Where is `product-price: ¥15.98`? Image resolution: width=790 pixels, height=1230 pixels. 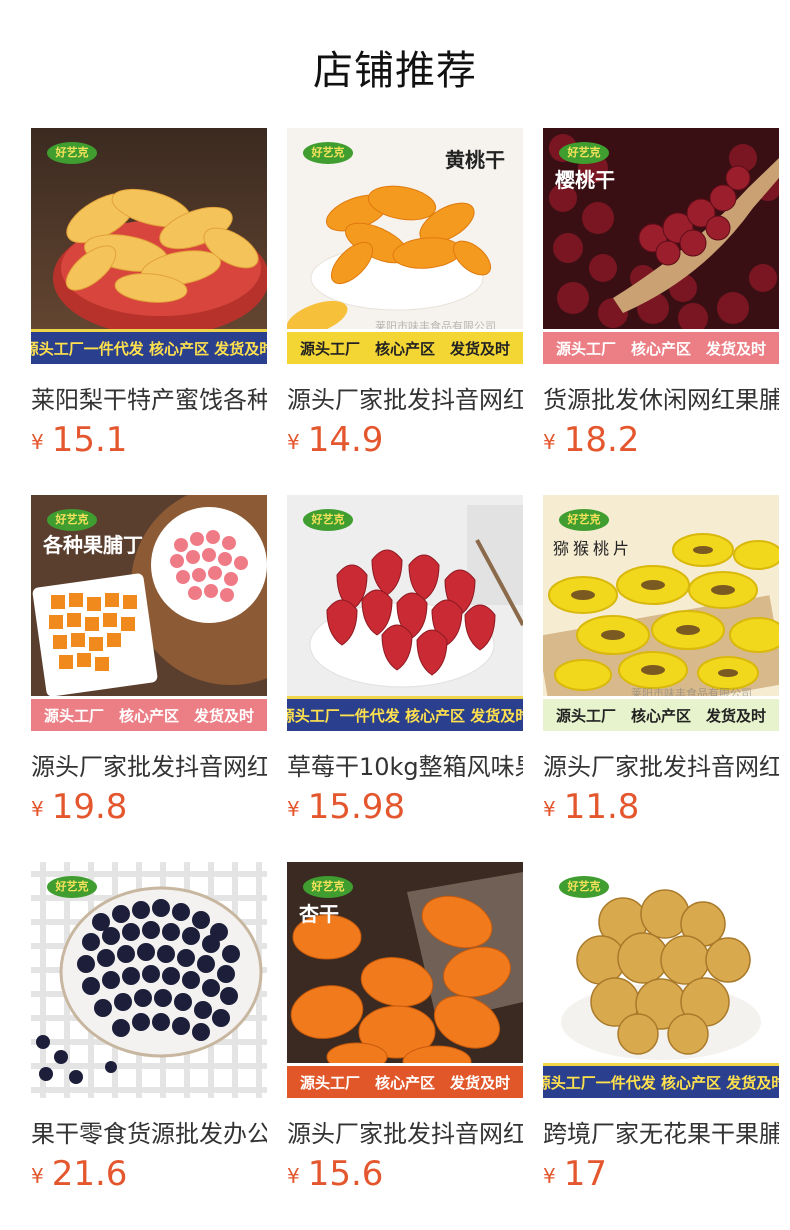
product-price: ¥15.98 is located at coordinates (346, 807).